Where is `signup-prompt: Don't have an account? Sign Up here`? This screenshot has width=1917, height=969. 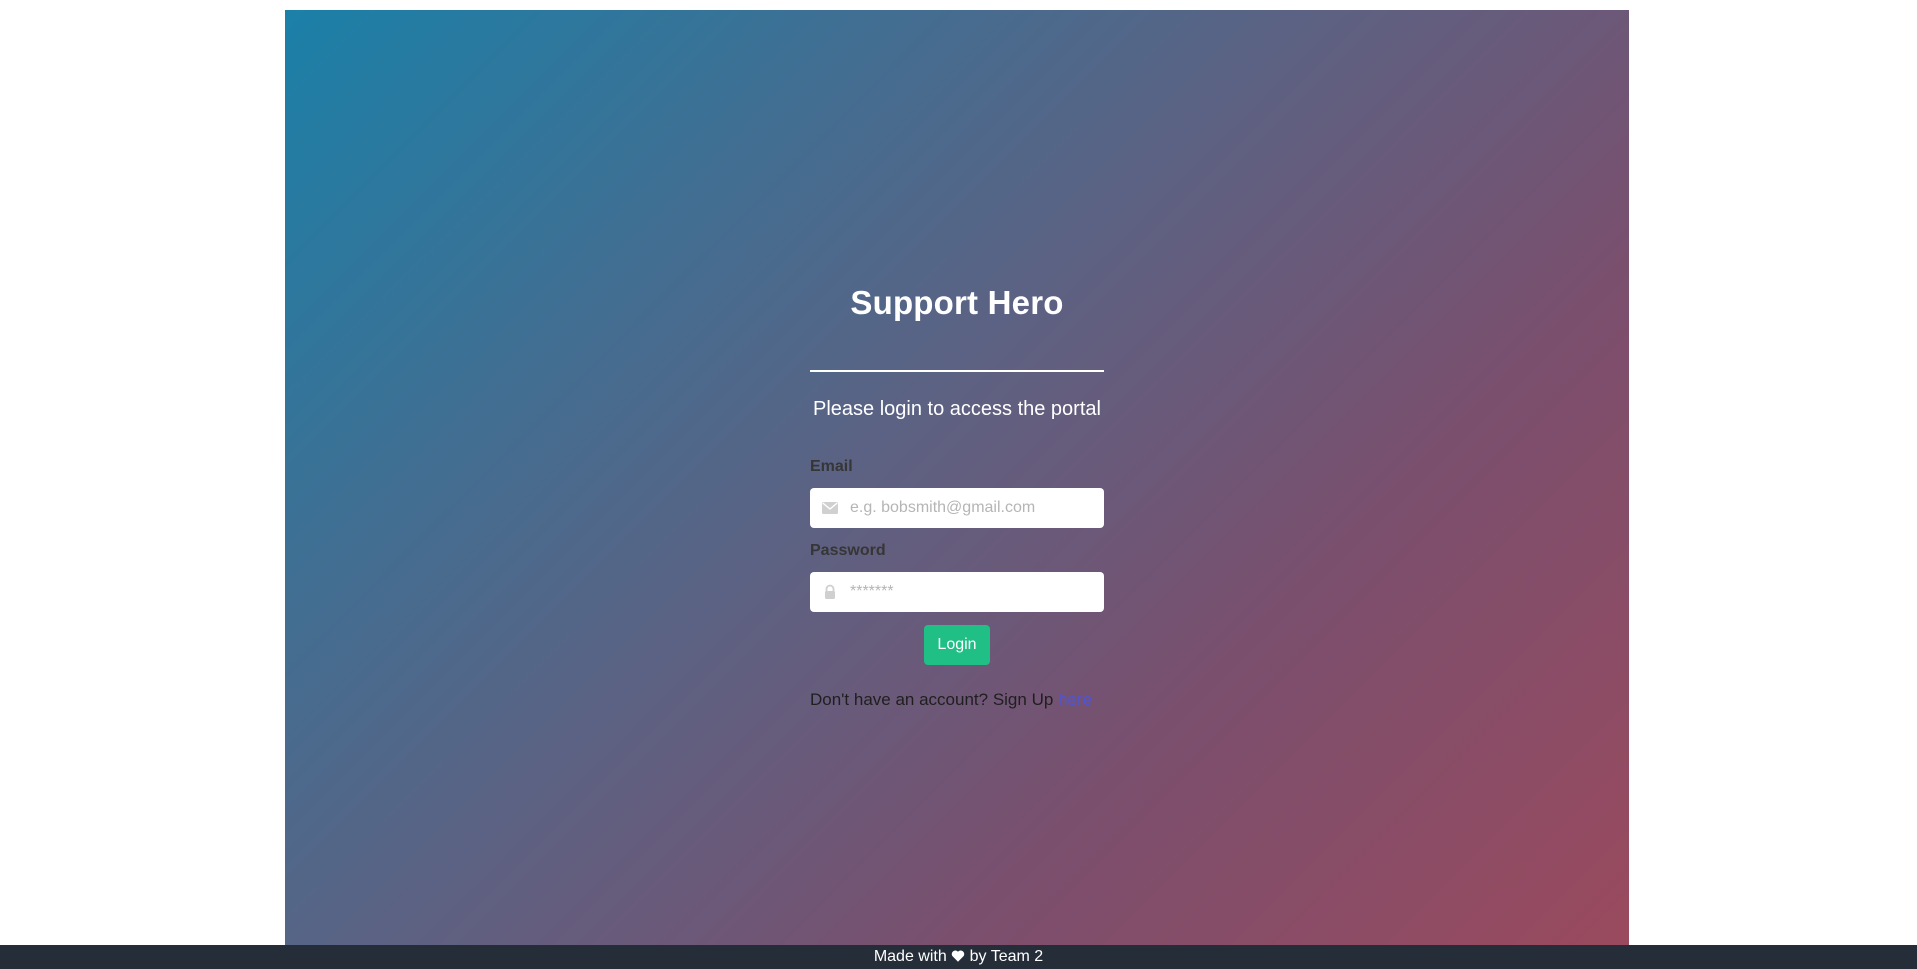 signup-prompt: Don't have an account? Sign Up here is located at coordinates (960, 700).